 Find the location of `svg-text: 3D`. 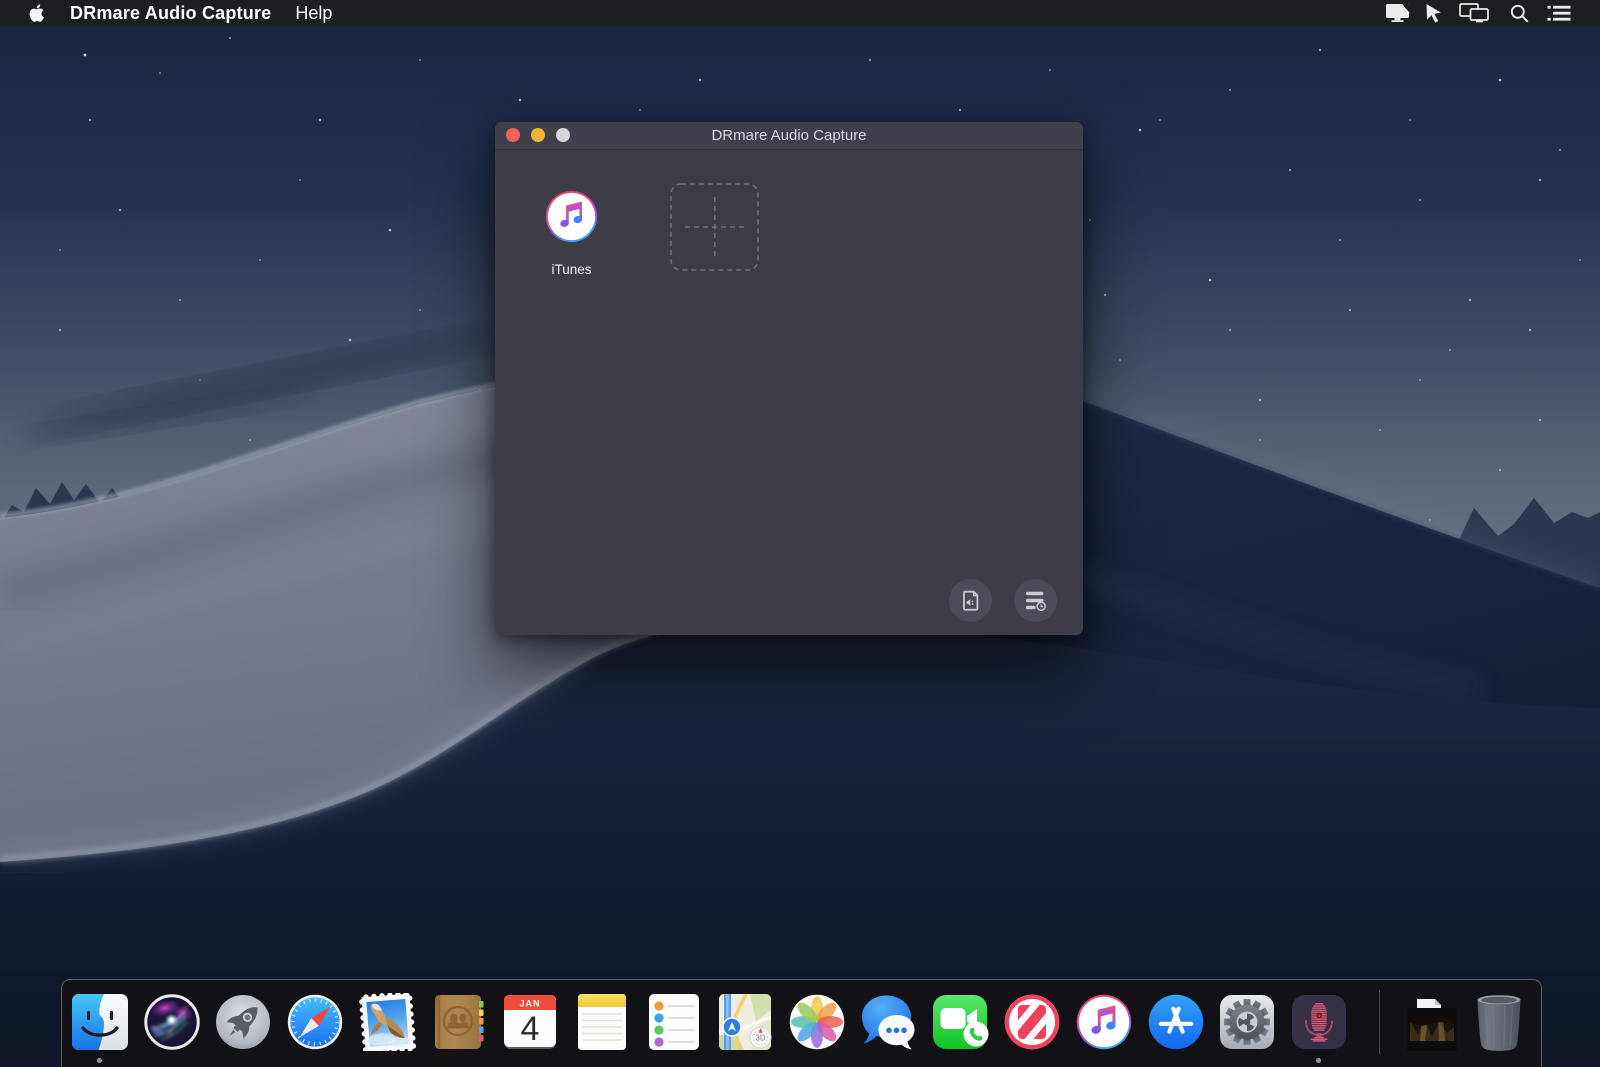

svg-text: 3D is located at coordinates (761, 1038).